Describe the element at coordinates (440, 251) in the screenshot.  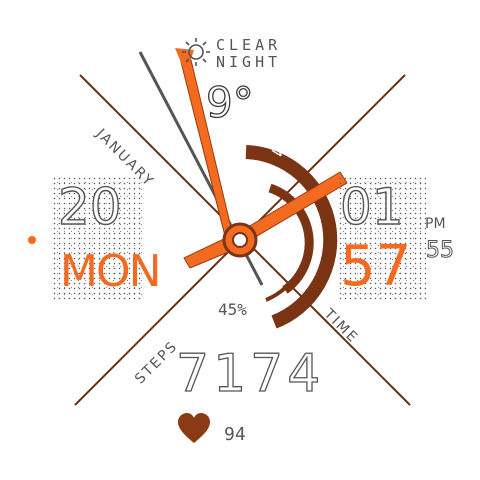
I see `time-second: 55` at that location.